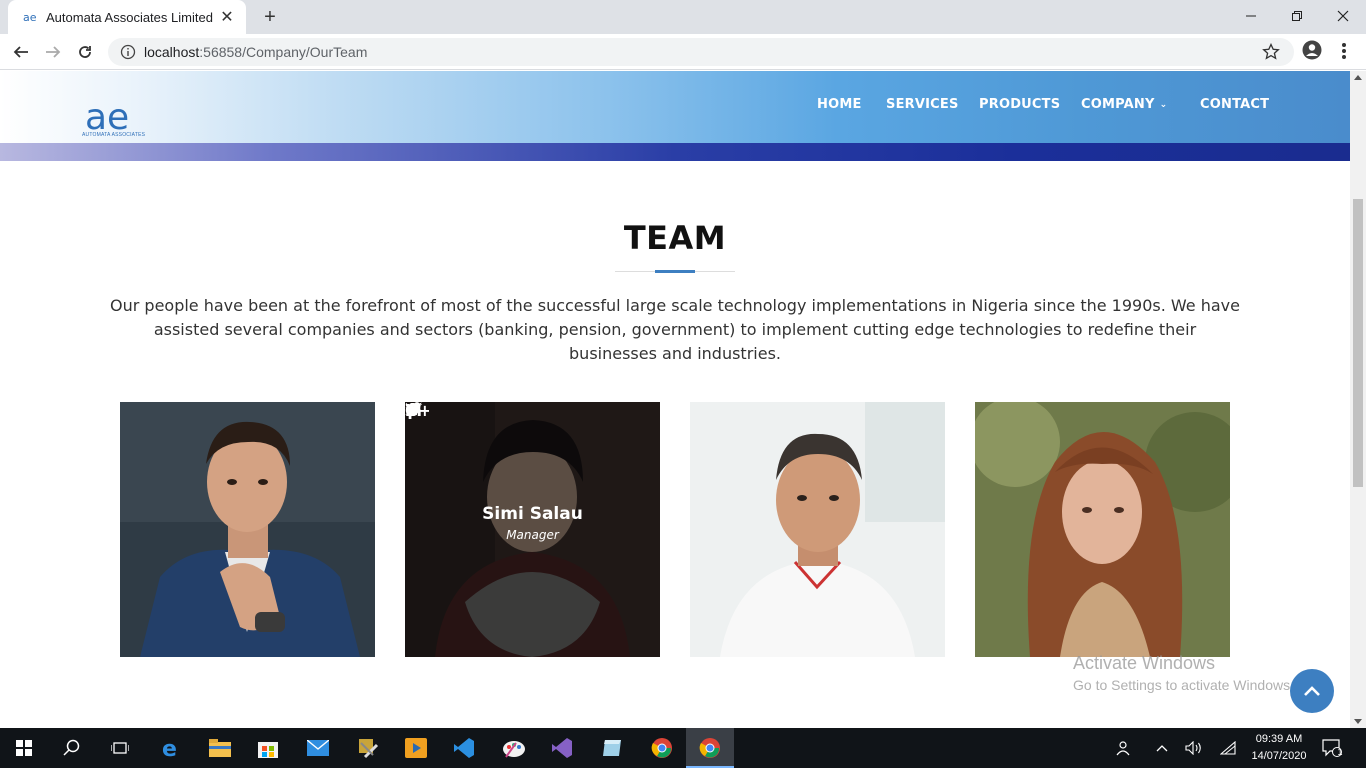 This screenshot has width=1366, height=768. What do you see at coordinates (53, 52) in the screenshot?
I see `forward-arrow-icon` at bounding box center [53, 52].